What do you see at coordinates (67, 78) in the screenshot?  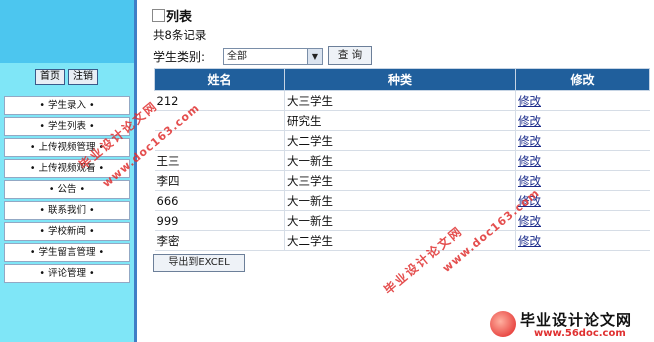 I see `sidebar-toolbar: 首页 注销` at bounding box center [67, 78].